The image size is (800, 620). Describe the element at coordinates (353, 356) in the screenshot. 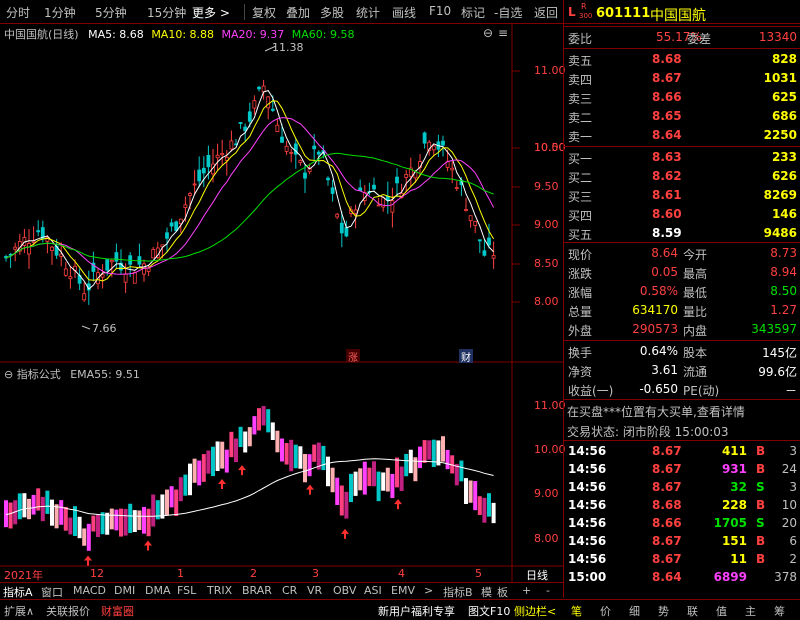

I see `event-marker-zhang: 涨` at that location.